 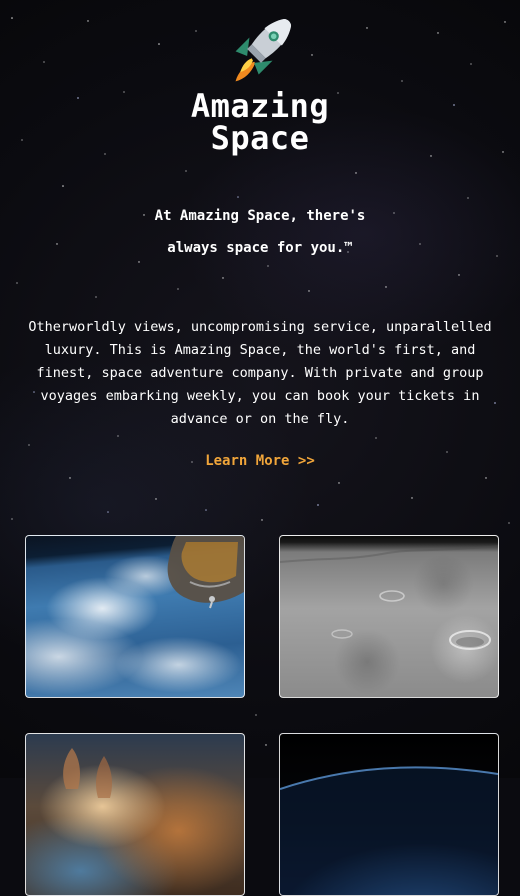 I want to click on learn-more-link: Learn More >>, so click(x=260, y=461).